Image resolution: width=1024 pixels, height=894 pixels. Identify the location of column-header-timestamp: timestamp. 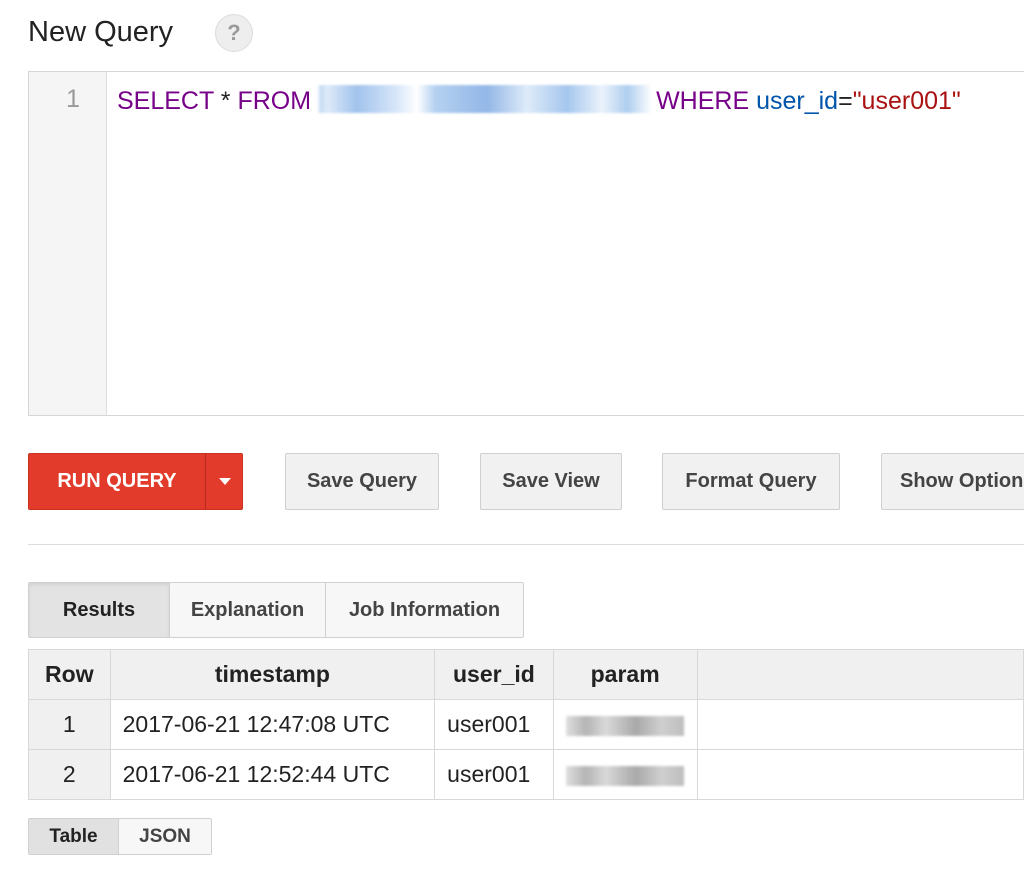
(272, 674).